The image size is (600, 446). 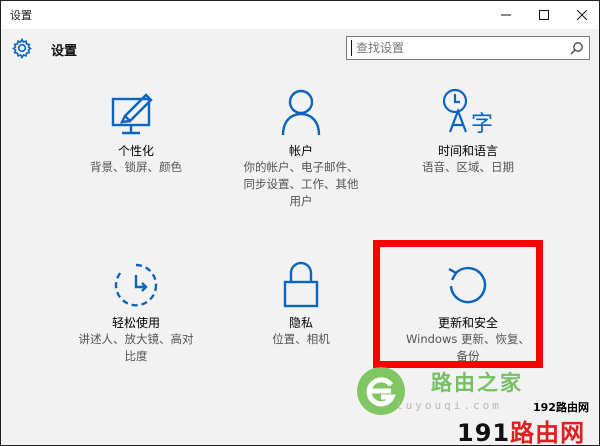 I want to click on watermark-url: luyouqi.com, so click(x=449, y=405).